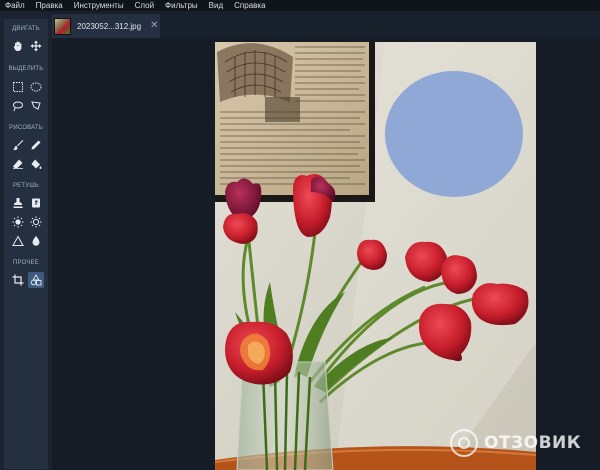 Image resolution: width=600 pixels, height=470 pixels. Describe the element at coordinates (50, 5) in the screenshot. I see `menu-edit: Правка` at that location.